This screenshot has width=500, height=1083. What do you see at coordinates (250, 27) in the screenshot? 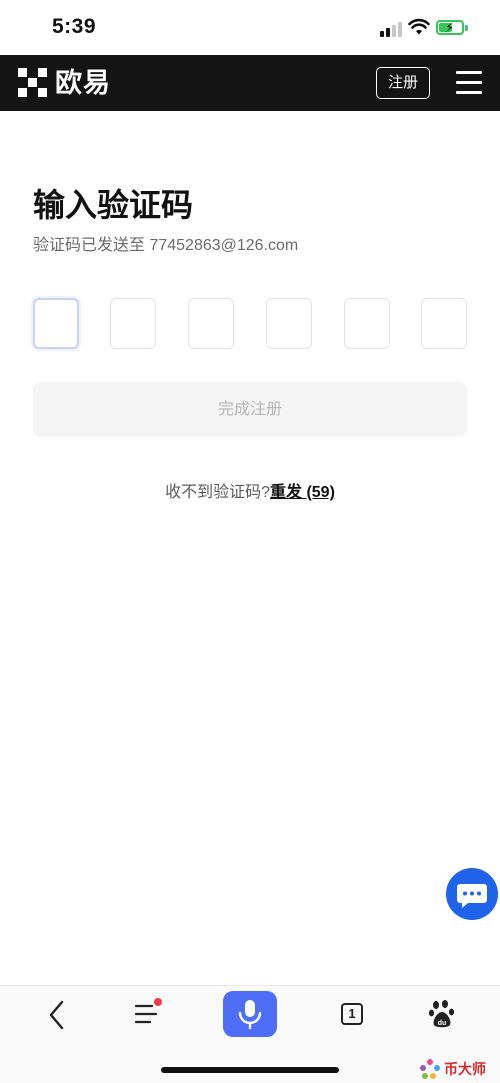
I see `status-bar: 5:39 ⚡` at bounding box center [250, 27].